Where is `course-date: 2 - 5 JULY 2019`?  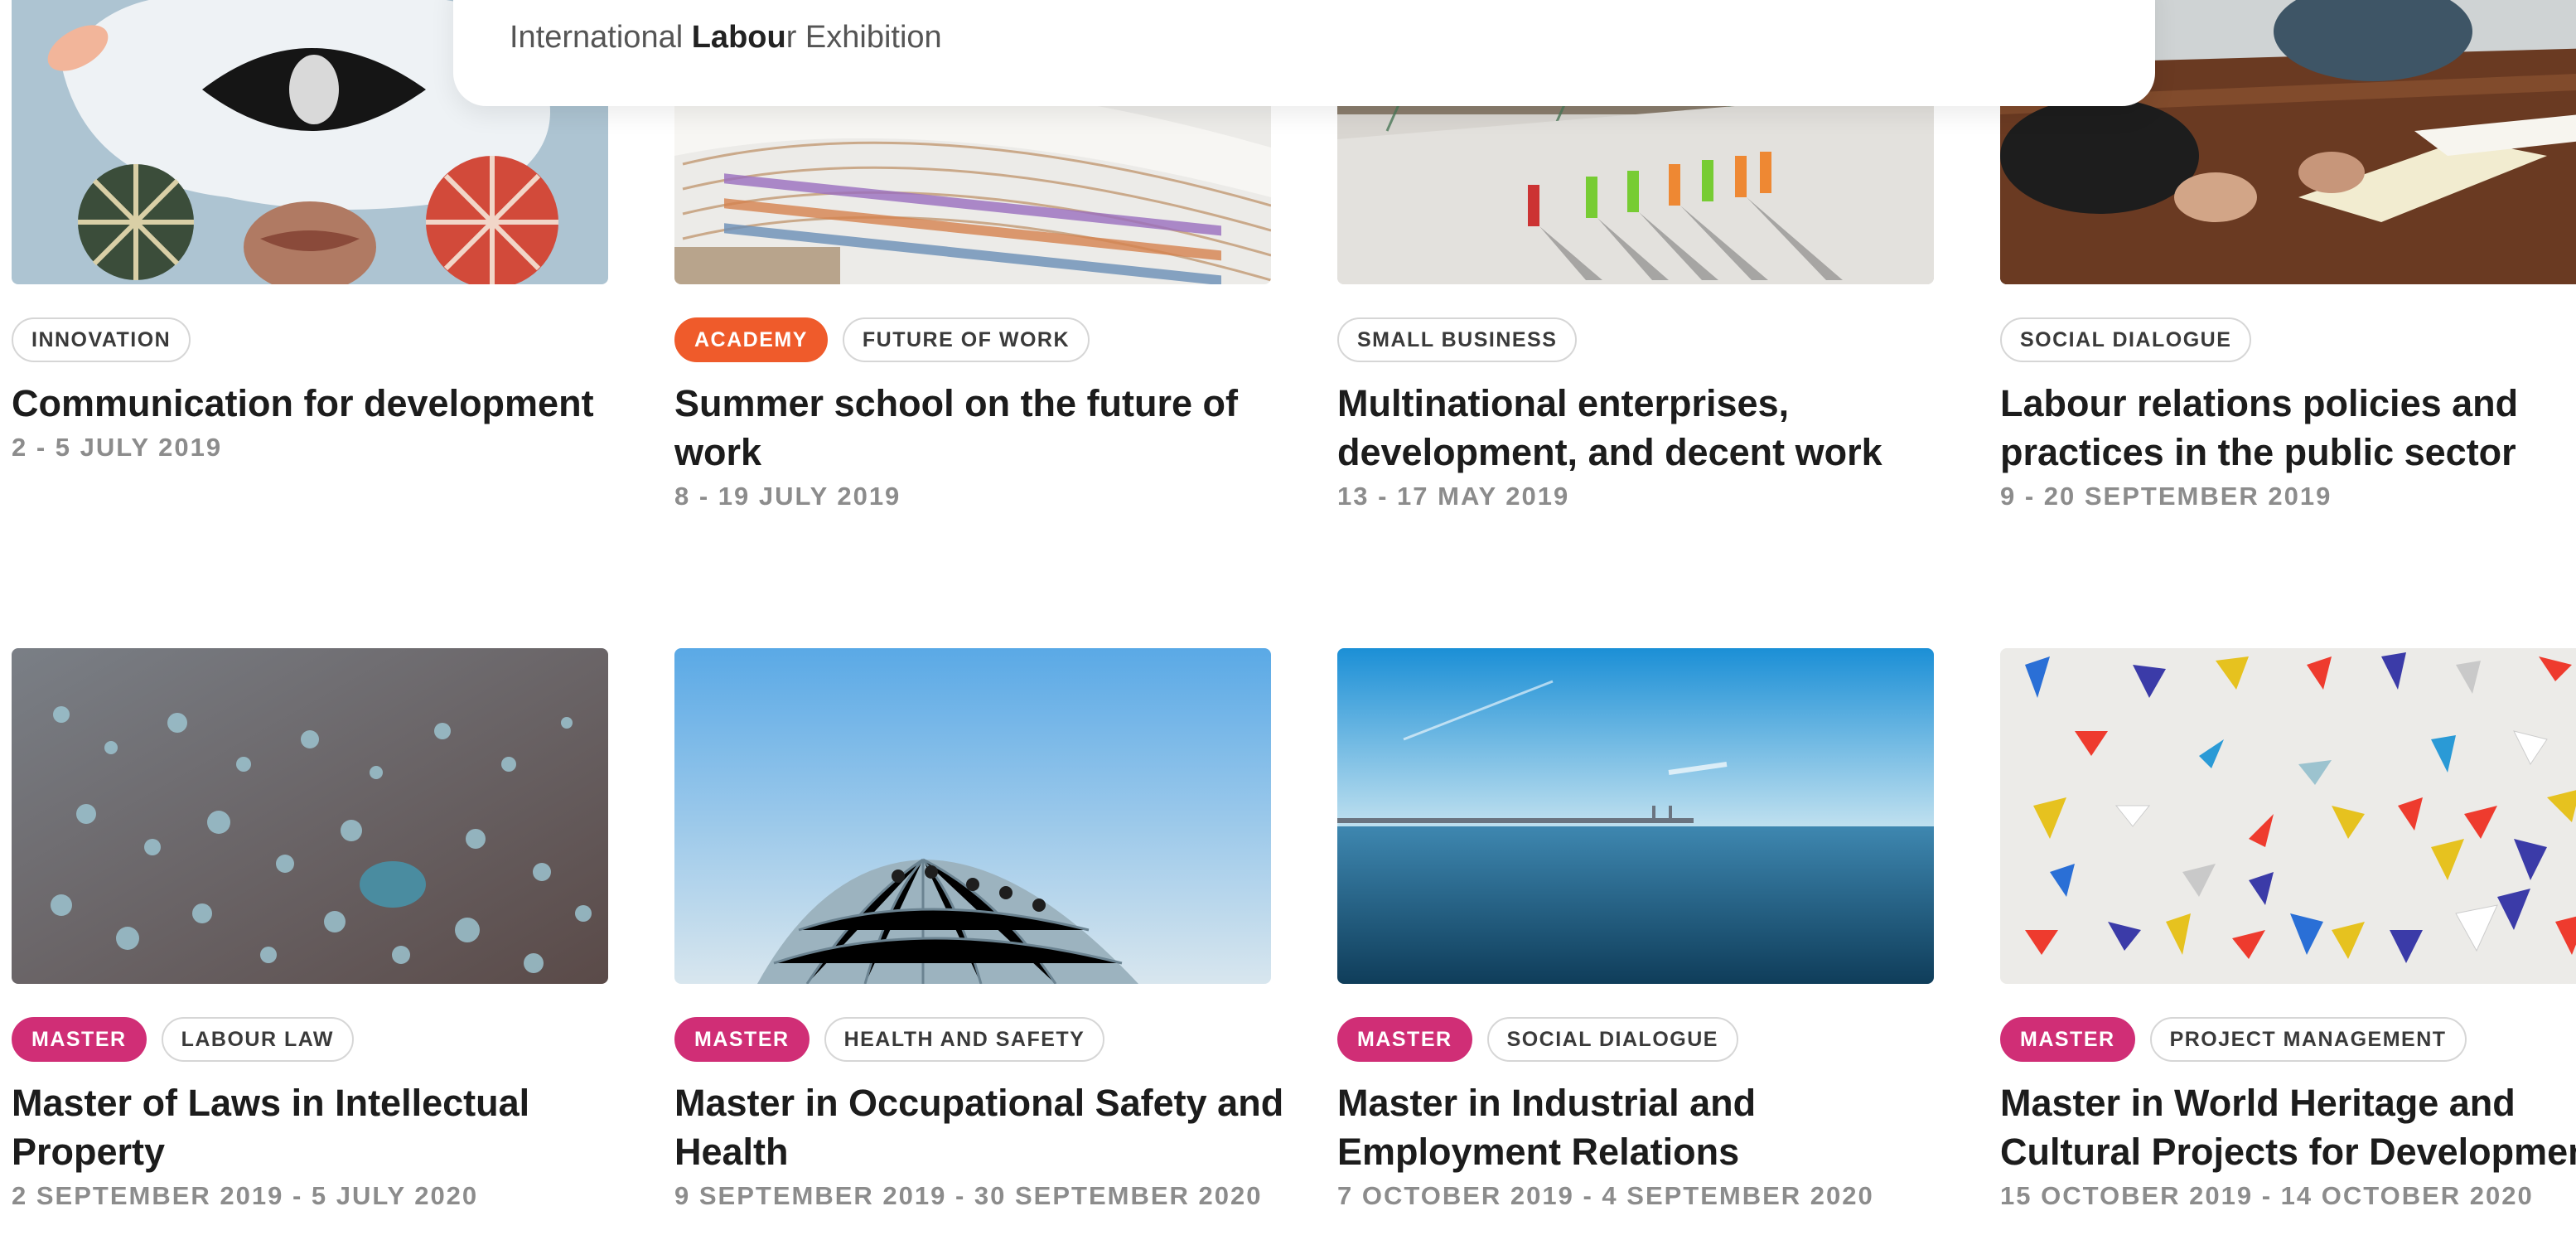
course-date: 2 - 5 JULY 2019 is located at coordinates (117, 447).